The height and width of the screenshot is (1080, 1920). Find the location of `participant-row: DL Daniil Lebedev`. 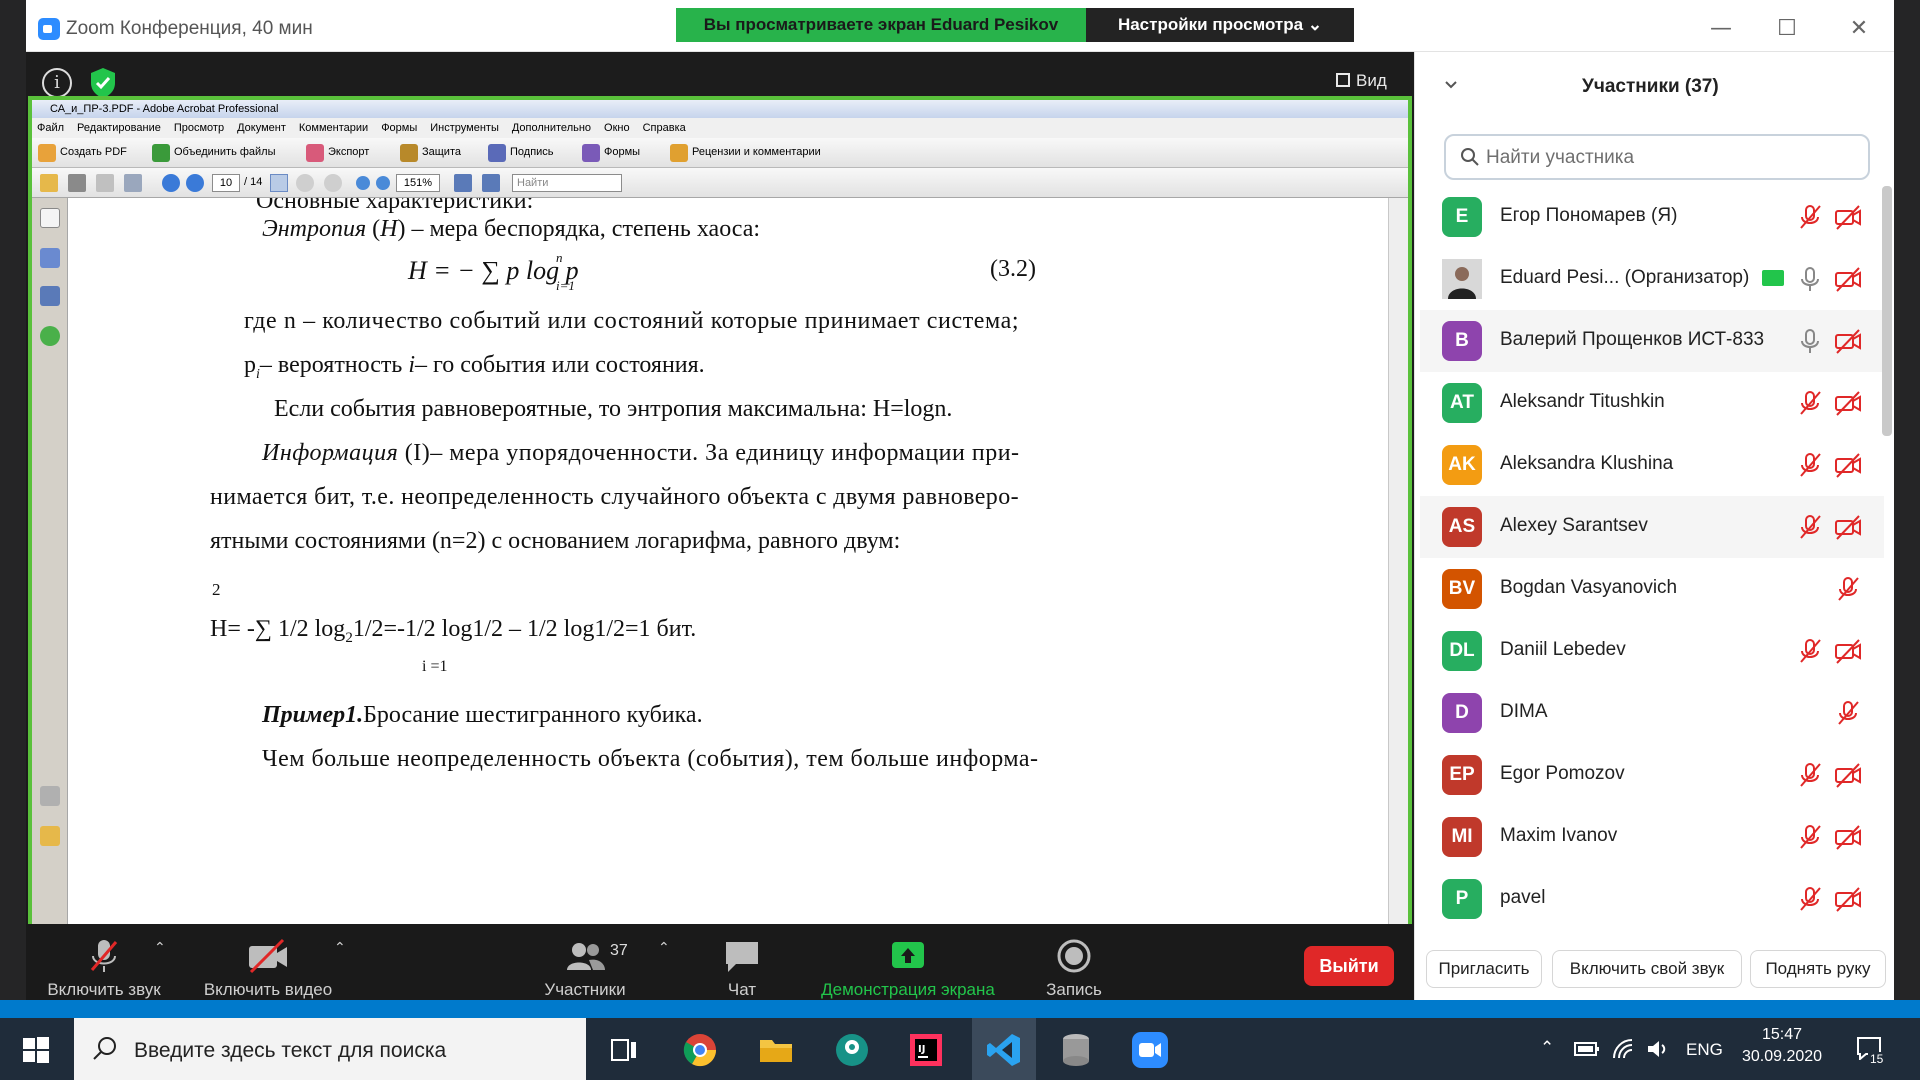

participant-row: DL Daniil Lebedev is located at coordinates (1652, 651).